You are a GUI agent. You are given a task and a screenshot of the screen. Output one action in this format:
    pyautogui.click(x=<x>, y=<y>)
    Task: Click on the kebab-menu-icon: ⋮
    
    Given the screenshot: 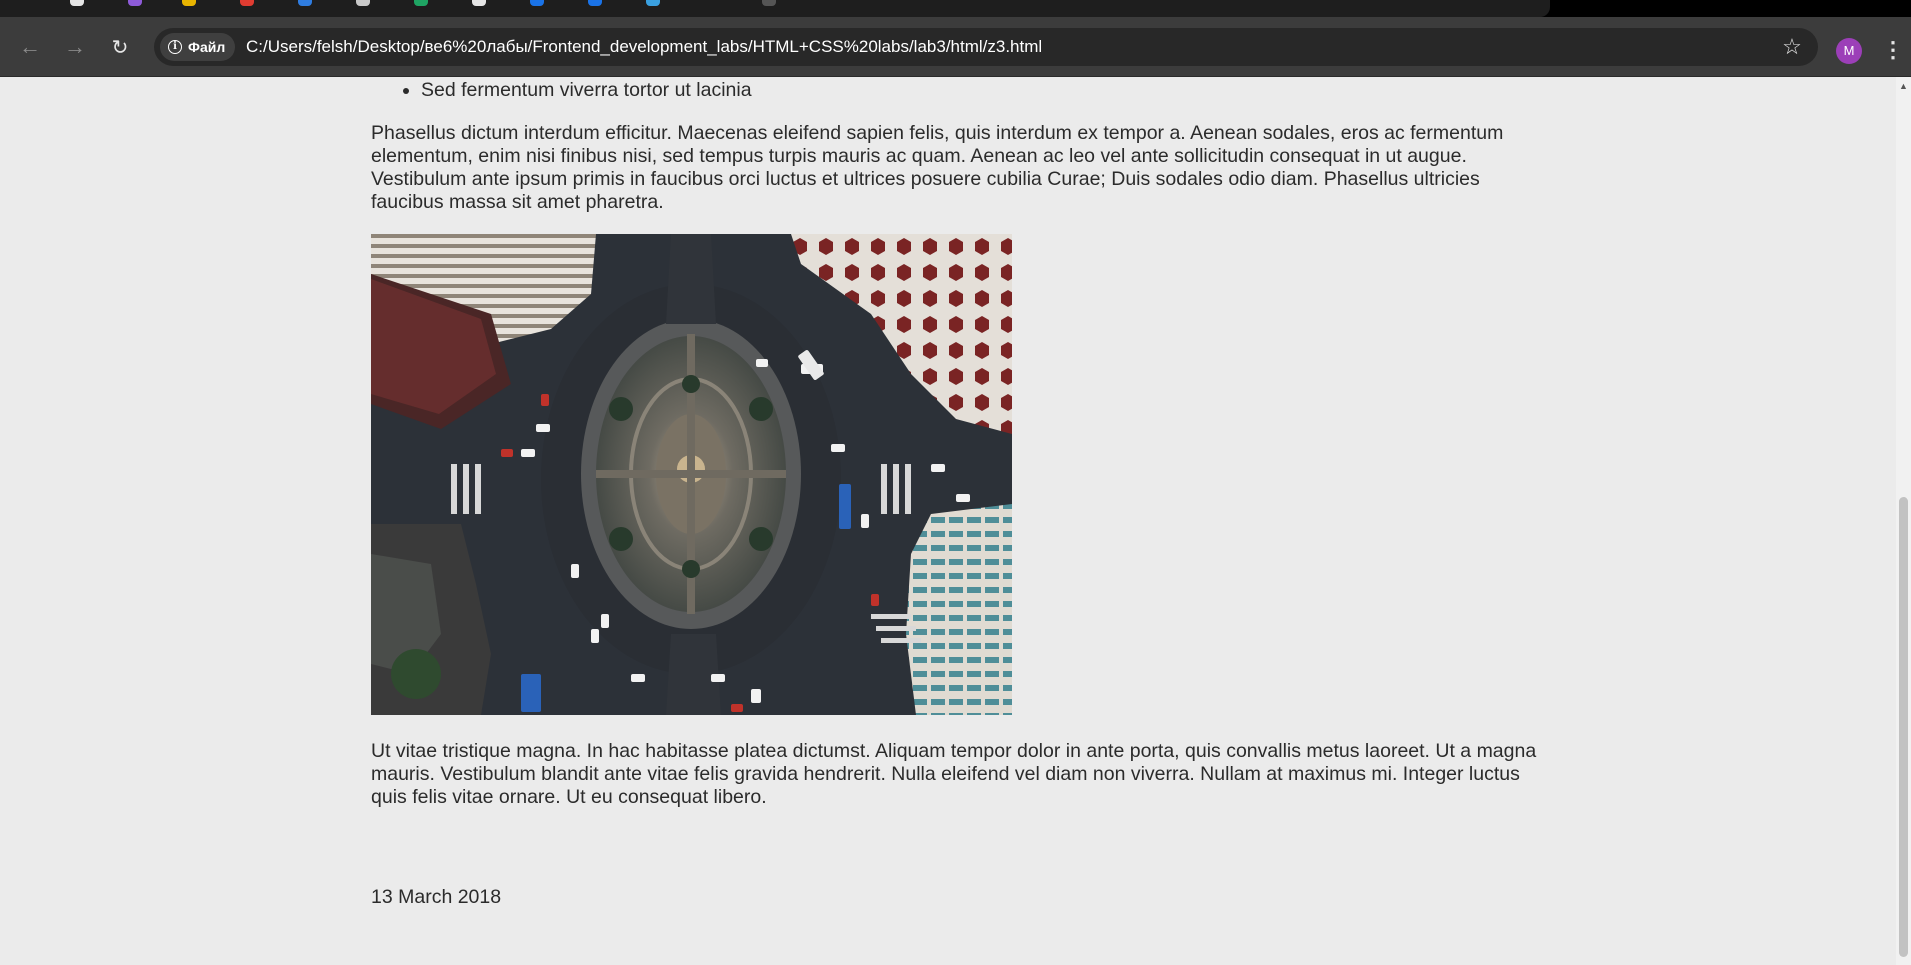 What is the action you would take?
    pyautogui.click(x=1893, y=49)
    